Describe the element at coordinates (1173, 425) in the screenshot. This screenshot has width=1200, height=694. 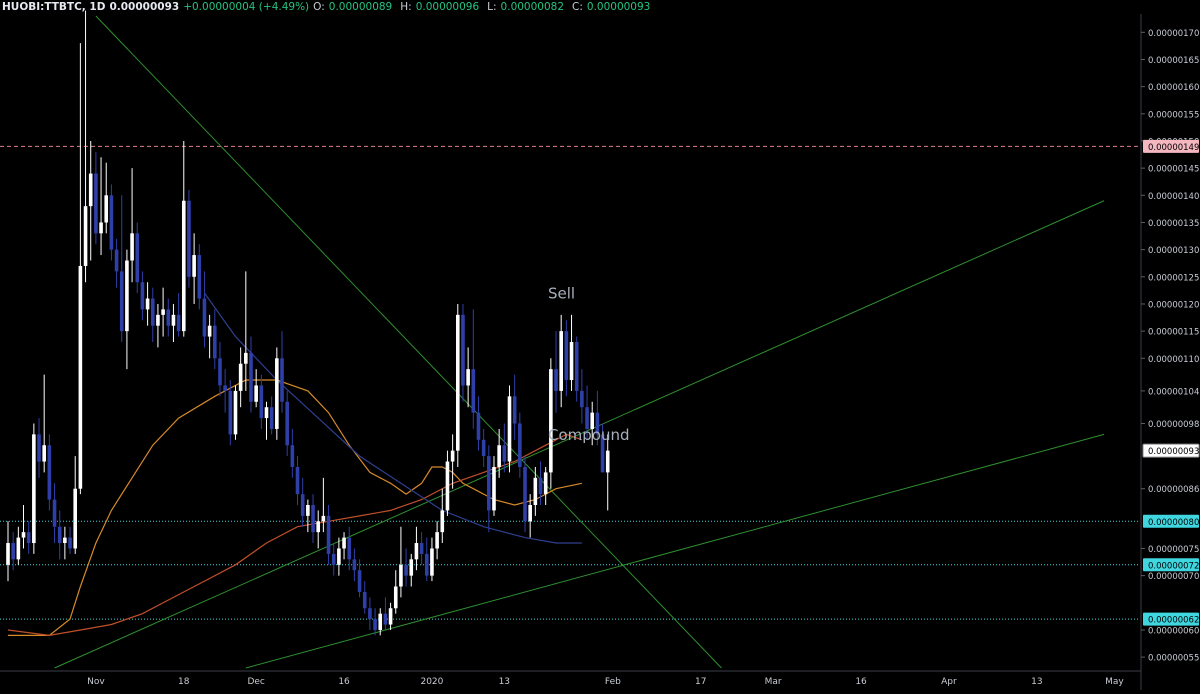
I see `price-tick-label: 0.00000098` at that location.